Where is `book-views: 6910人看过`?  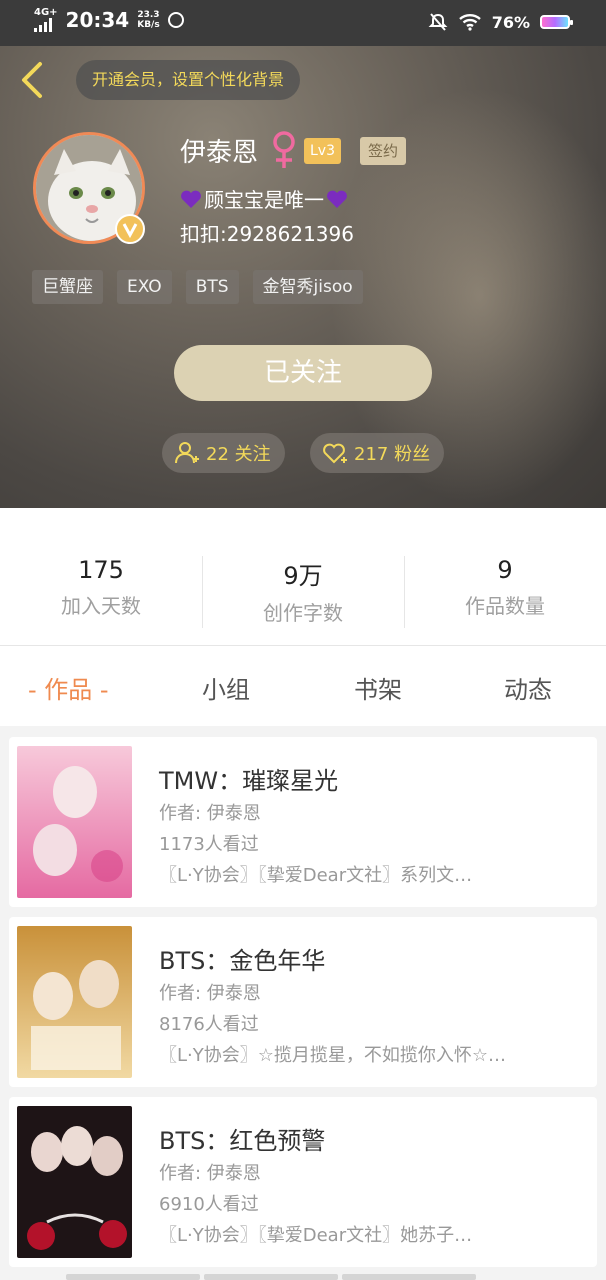
book-views: 6910人看过 is located at coordinates (209, 1204).